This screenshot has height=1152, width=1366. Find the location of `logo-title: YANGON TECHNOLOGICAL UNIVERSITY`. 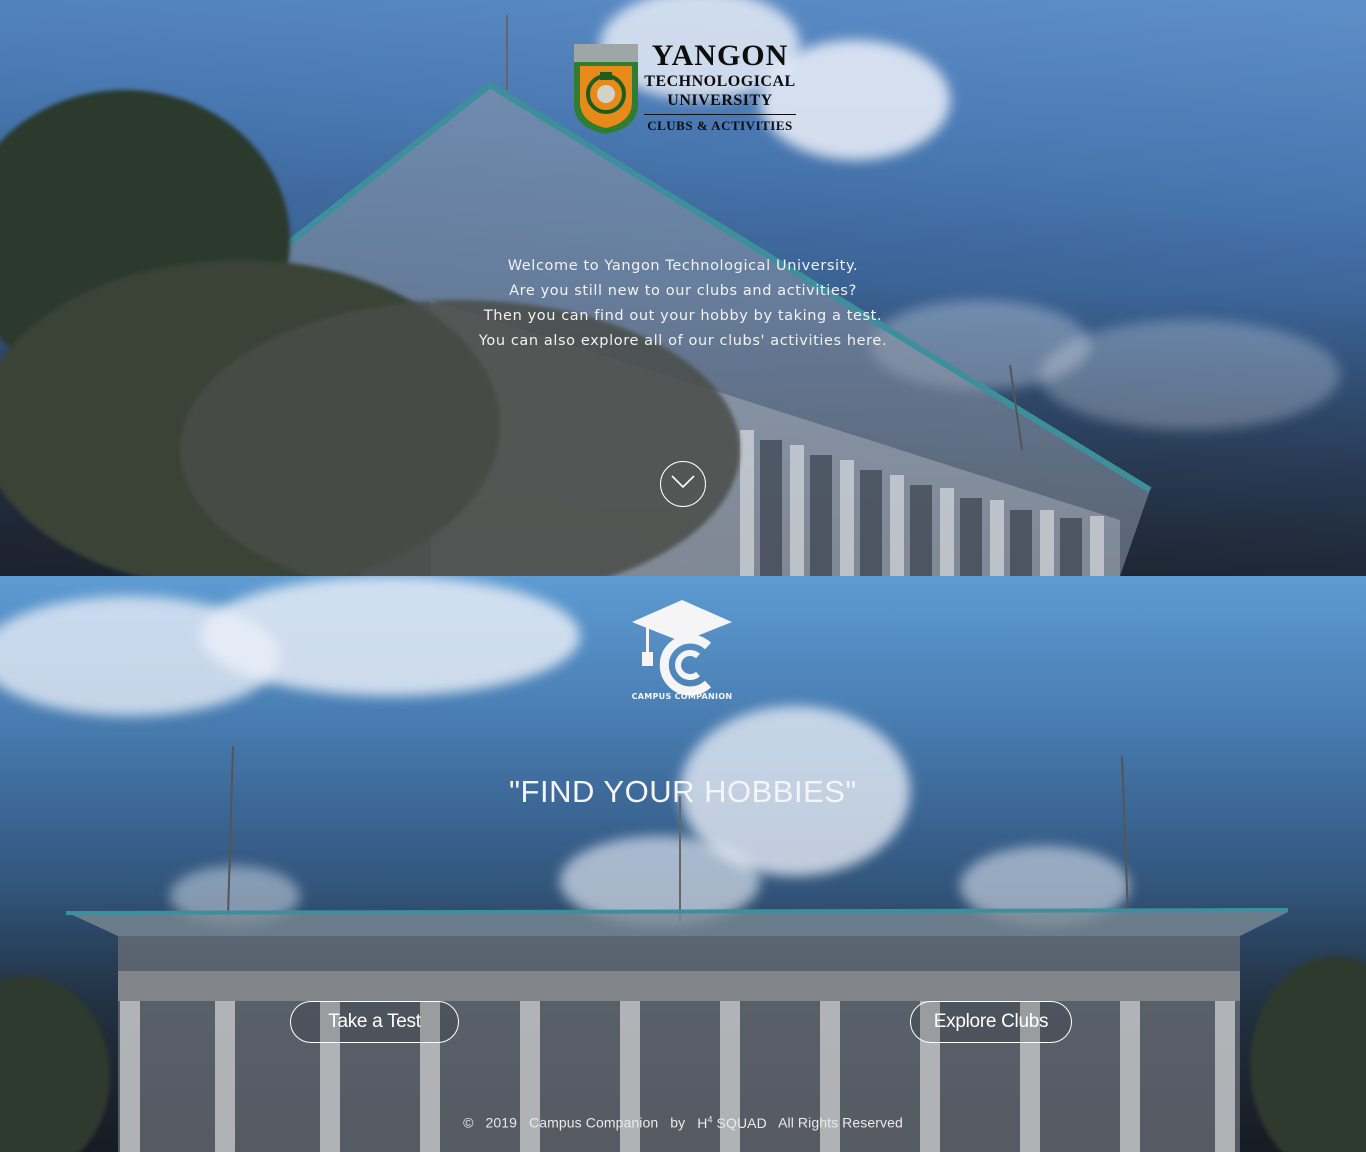

logo-title: YANGON TECHNOLOGICAL UNIVERSITY is located at coordinates (720, 75).